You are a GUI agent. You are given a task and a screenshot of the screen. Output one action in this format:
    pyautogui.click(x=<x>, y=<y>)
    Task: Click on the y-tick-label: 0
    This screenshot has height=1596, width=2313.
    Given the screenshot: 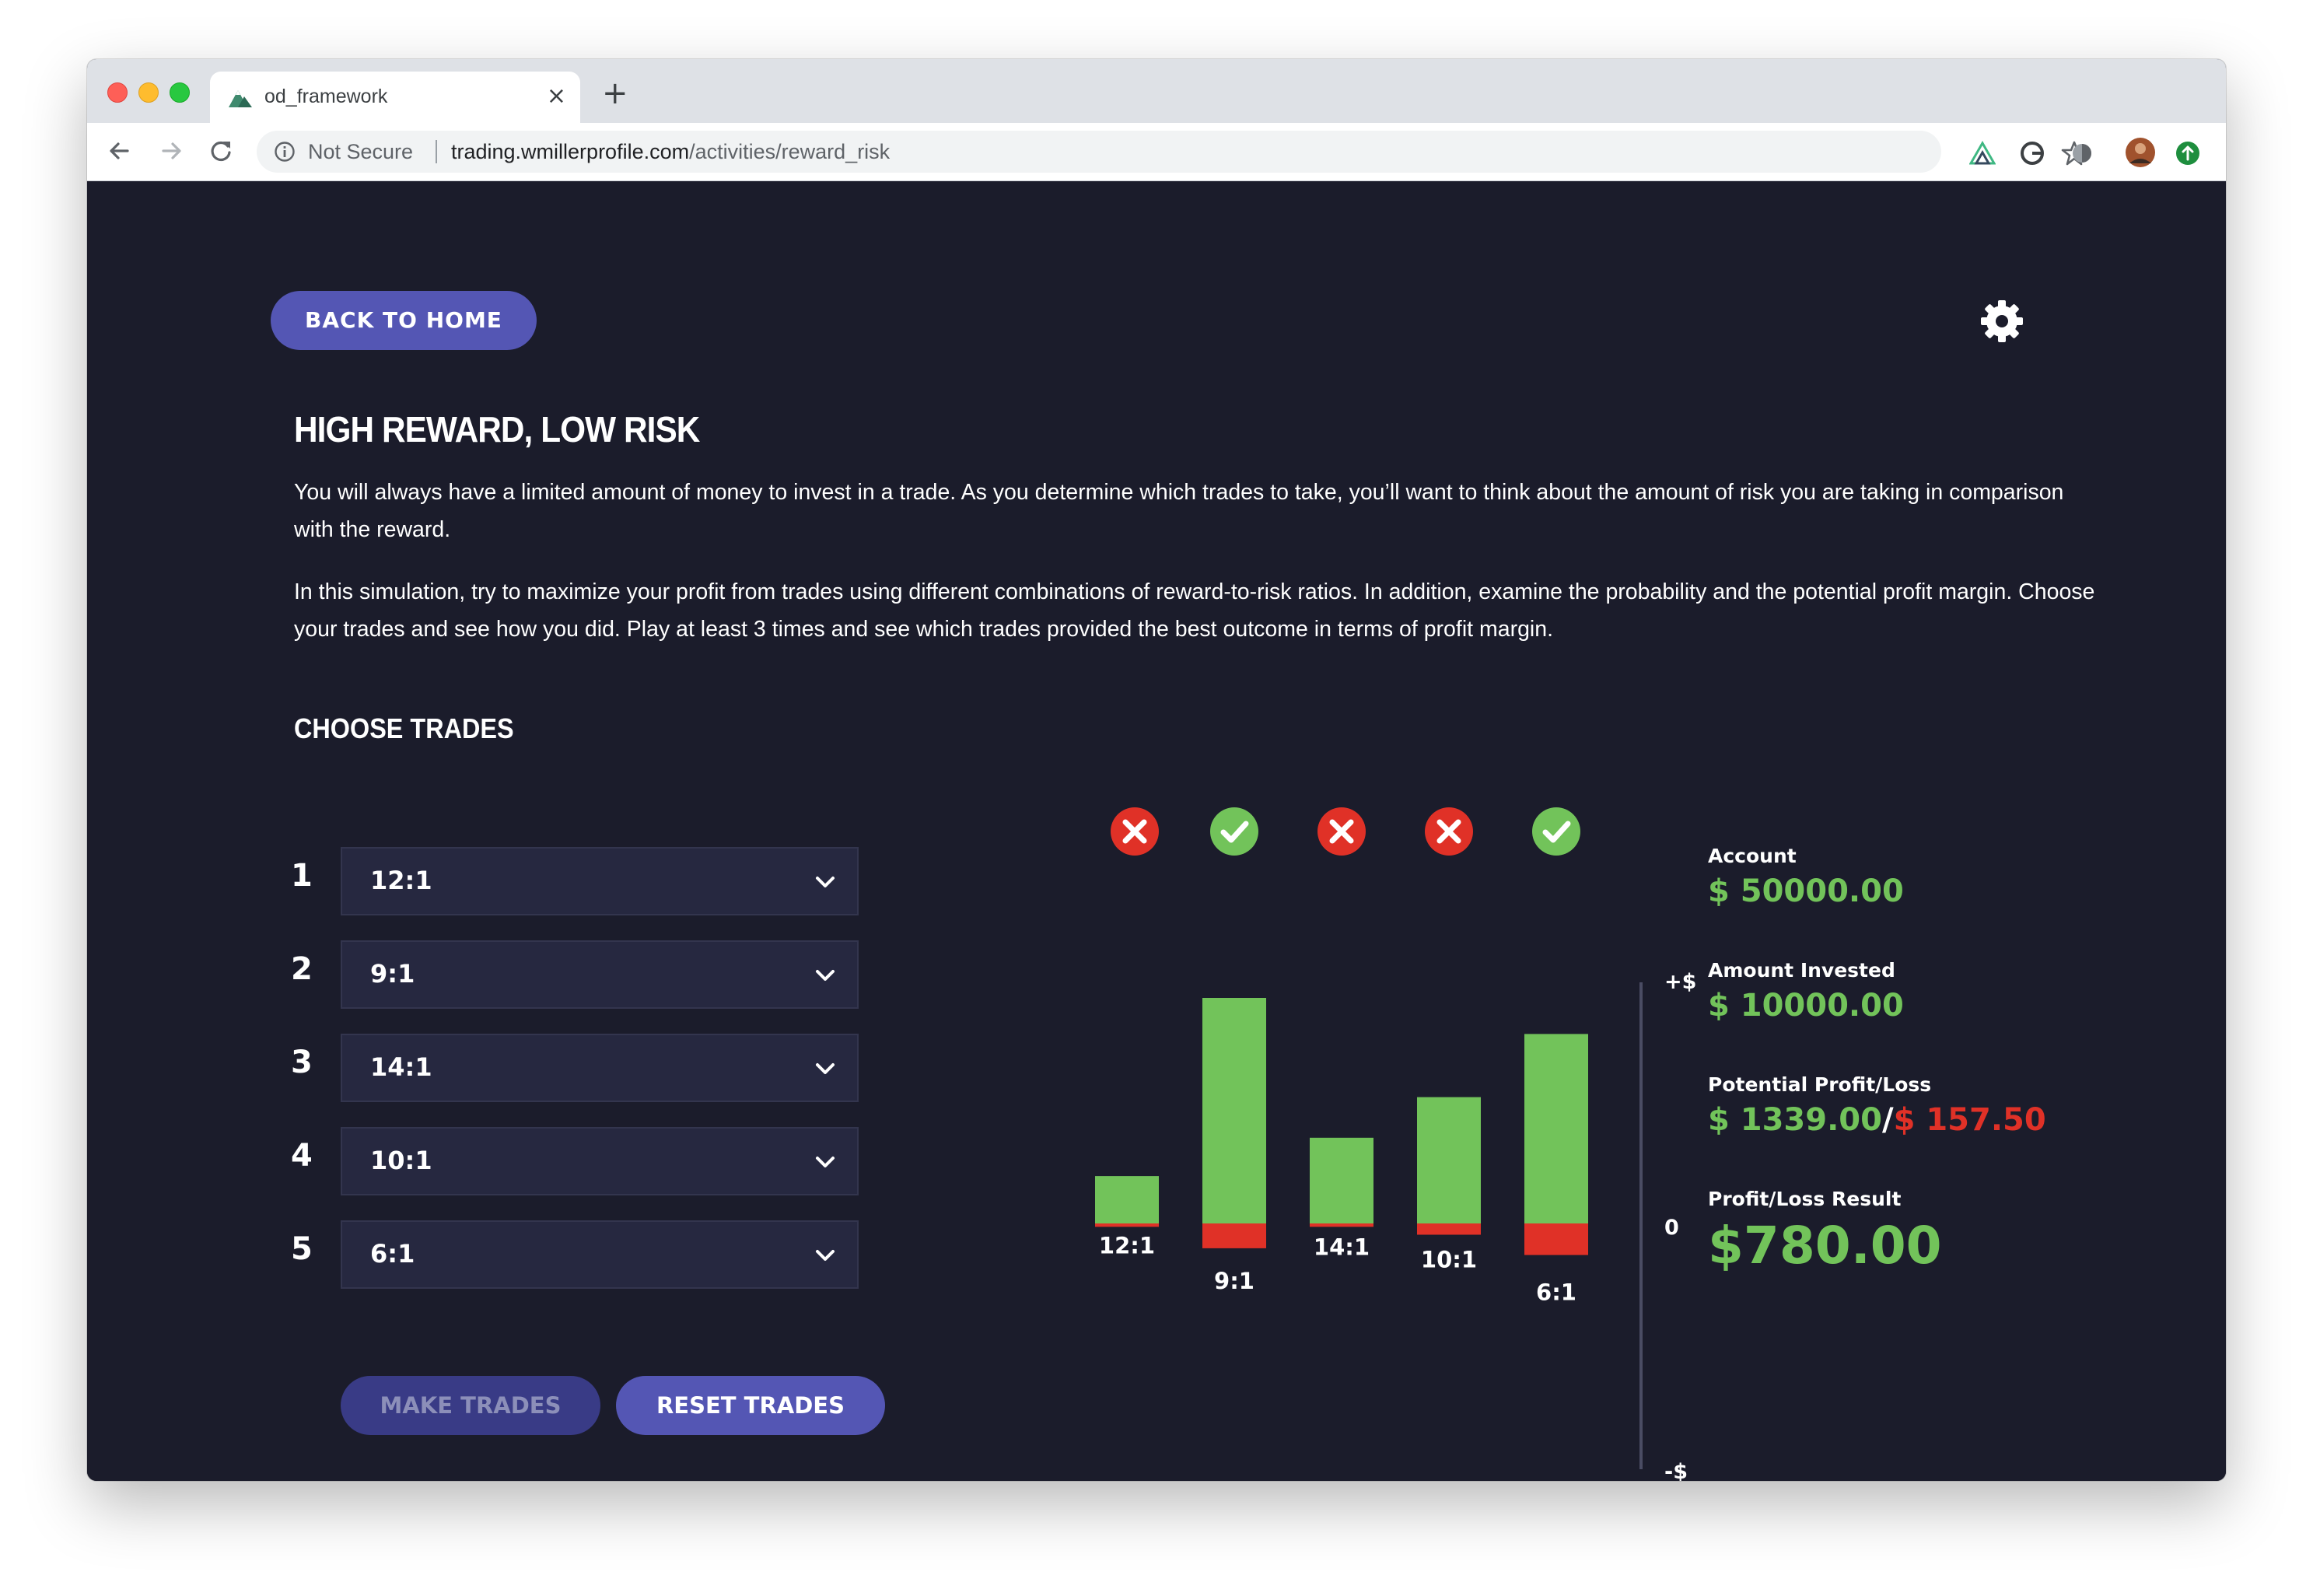 What is the action you would take?
    pyautogui.click(x=1671, y=1228)
    